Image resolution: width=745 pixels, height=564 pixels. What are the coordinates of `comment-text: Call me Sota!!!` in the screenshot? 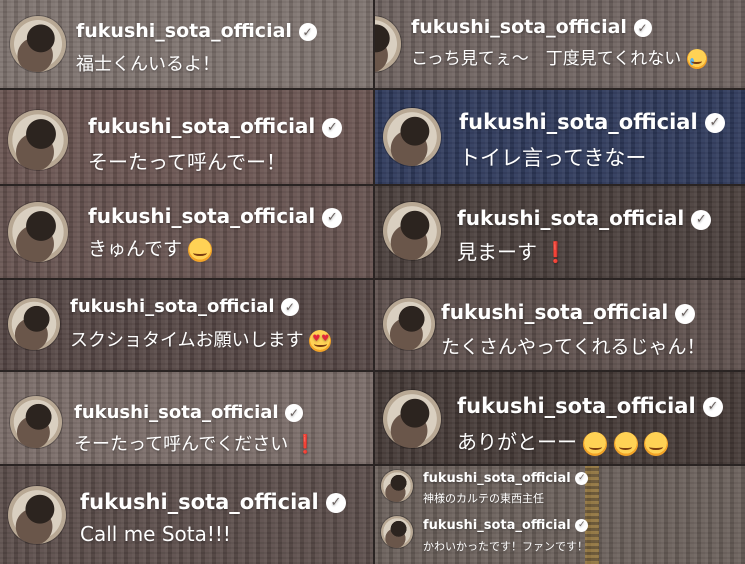 It's located at (155, 534).